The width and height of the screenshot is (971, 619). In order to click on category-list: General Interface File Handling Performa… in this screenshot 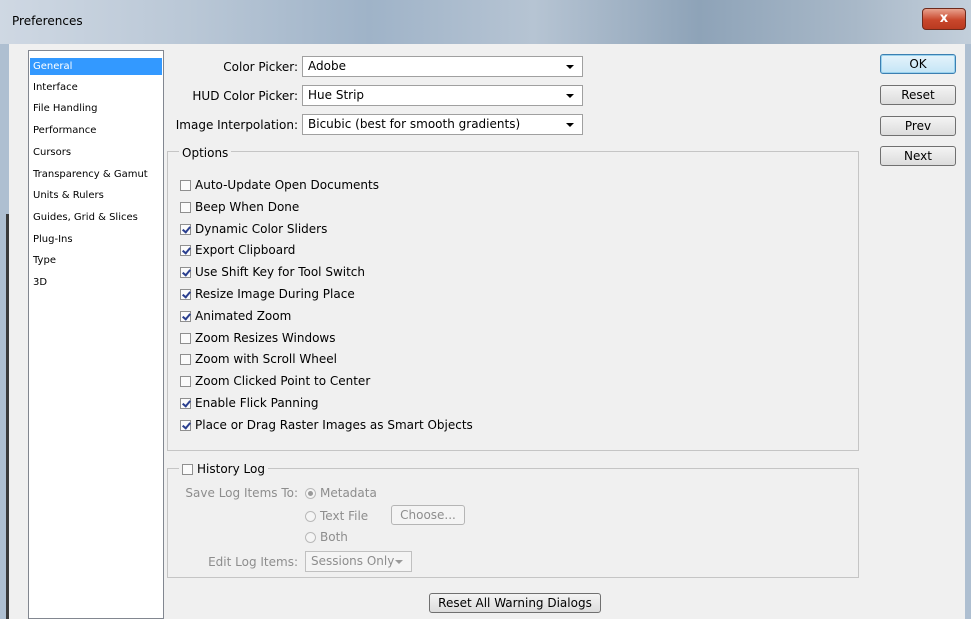, I will do `click(96, 334)`.